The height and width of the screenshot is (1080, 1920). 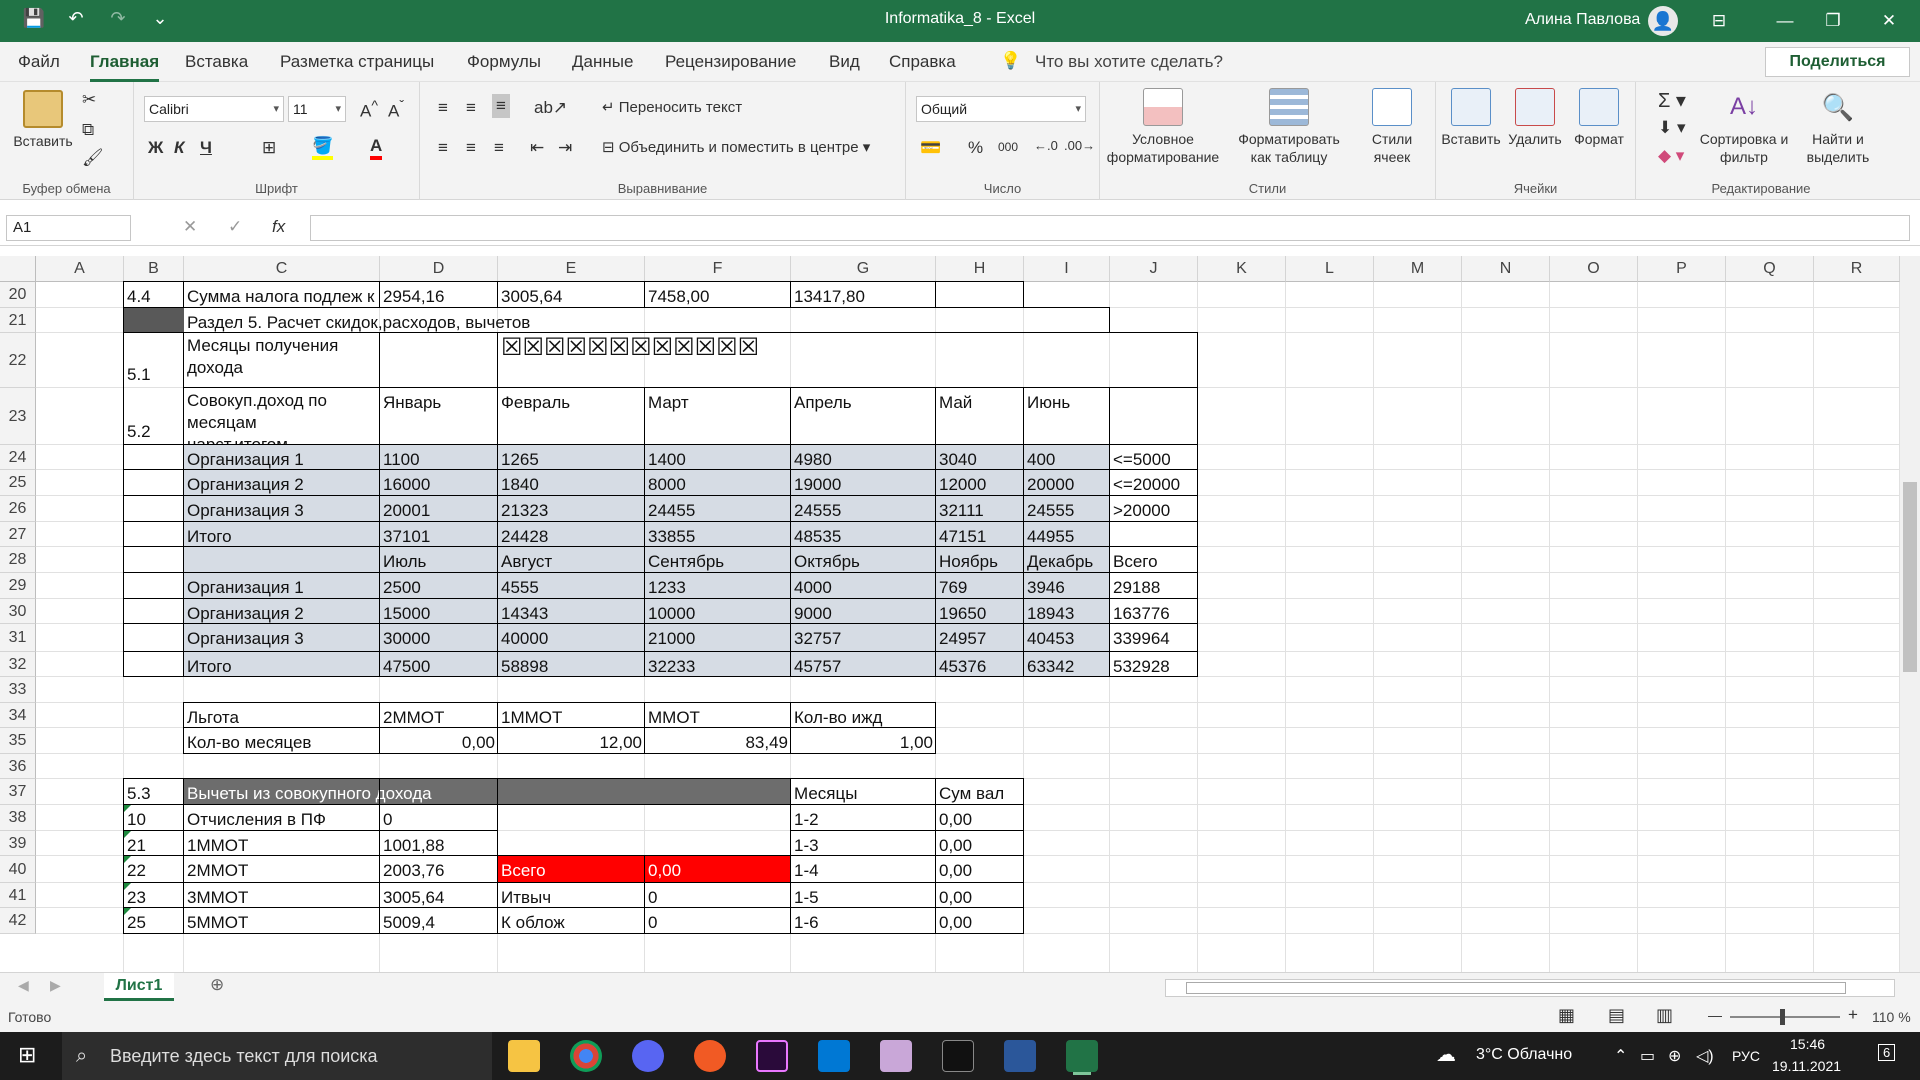 What do you see at coordinates (980, 792) in the screenshot?
I see `cell: Сум вал` at bounding box center [980, 792].